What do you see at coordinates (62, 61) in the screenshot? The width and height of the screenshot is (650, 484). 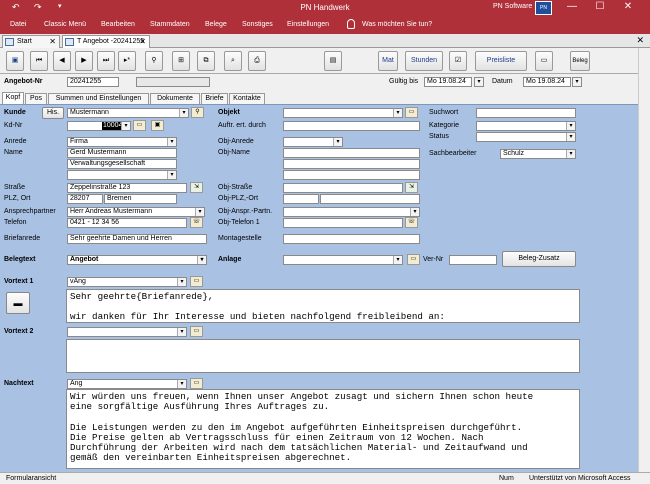 I see `previous-record-icon: ◀` at bounding box center [62, 61].